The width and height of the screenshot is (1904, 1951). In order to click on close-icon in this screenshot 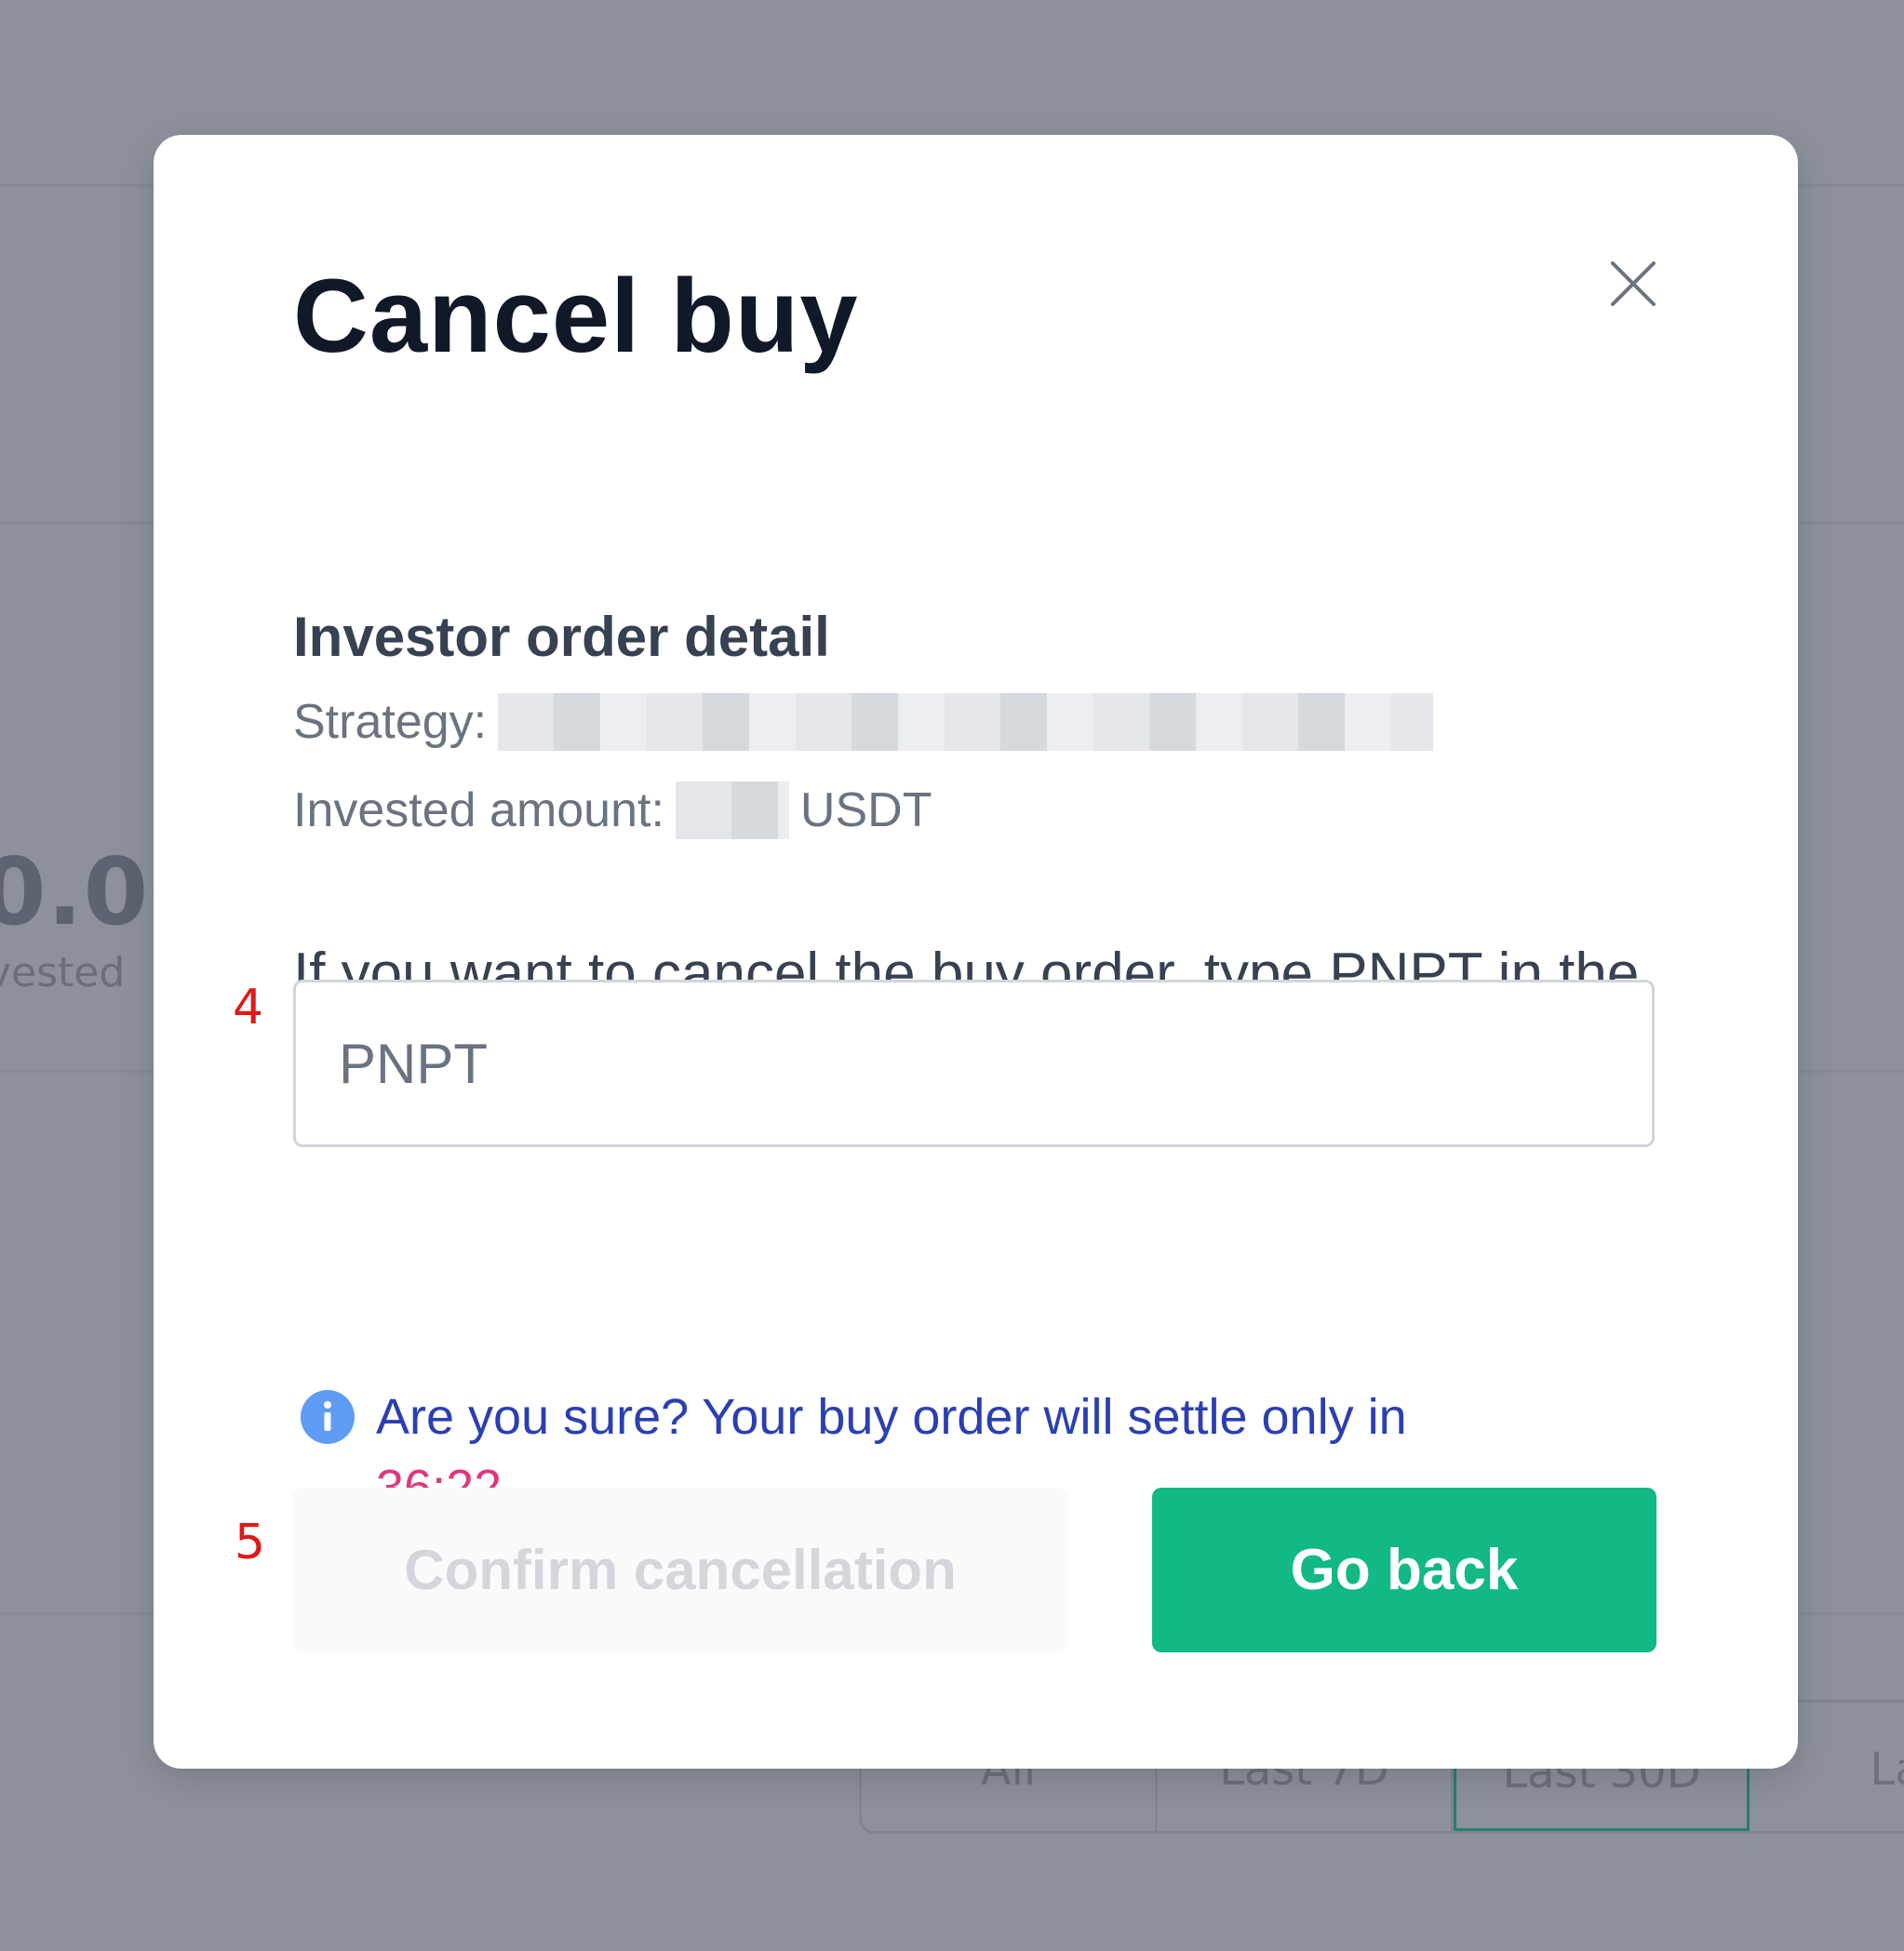, I will do `click(1633, 283)`.